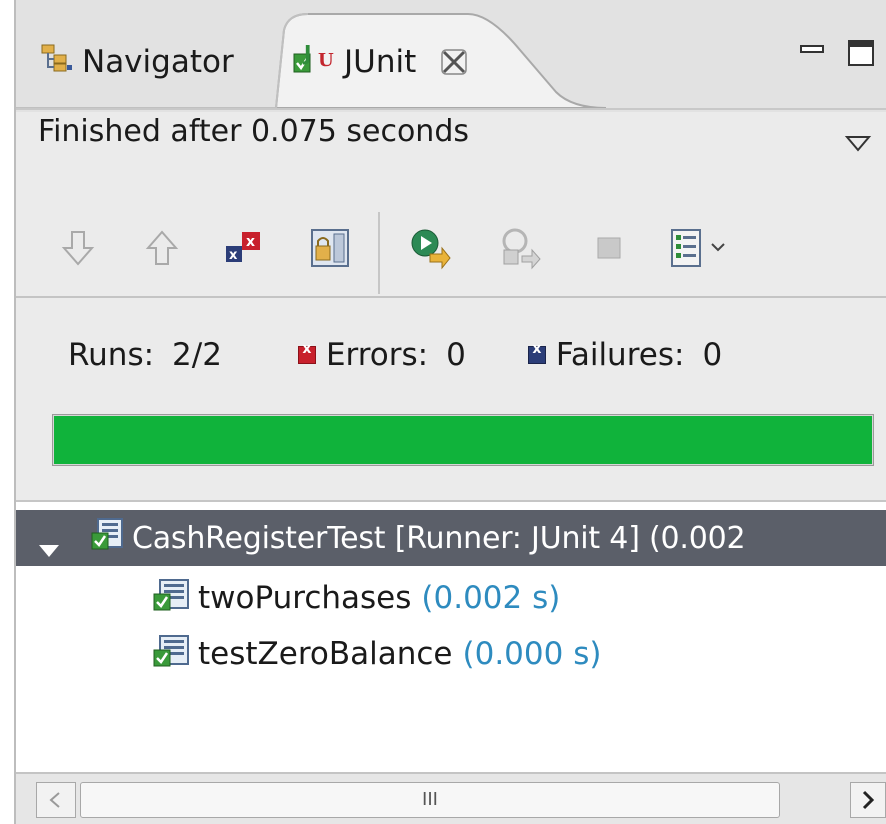 This screenshot has width=886, height=824. Describe the element at coordinates (197, 355) in the screenshot. I see `runs-value: 2/2` at that location.